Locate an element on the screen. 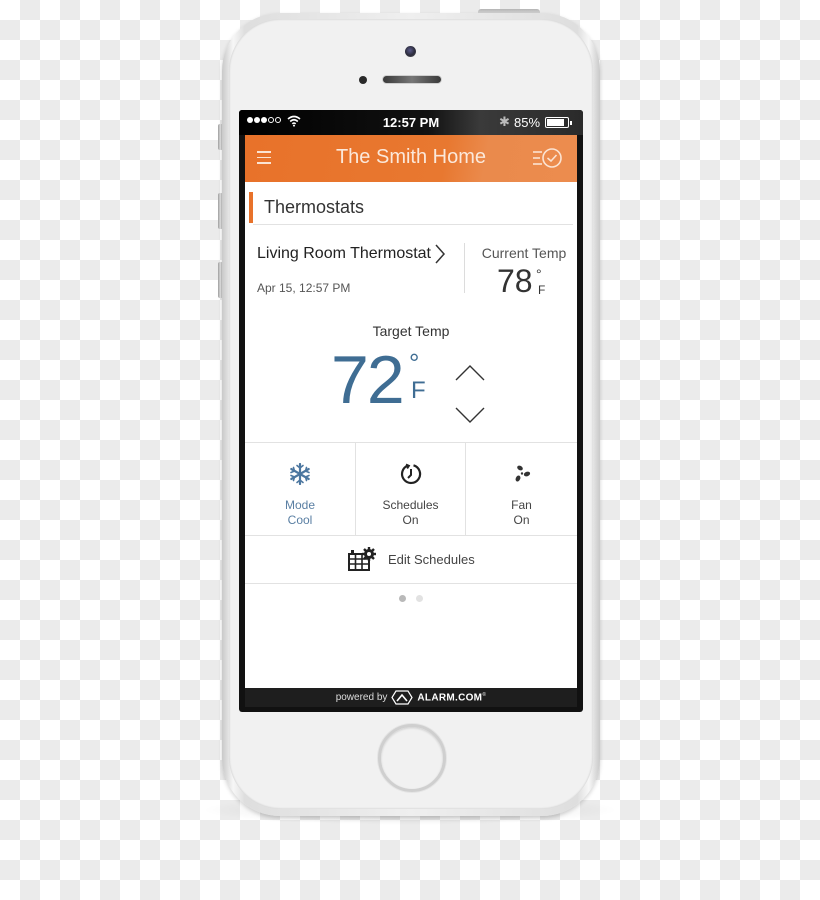  increase-temp-button is located at coordinates (470, 373).